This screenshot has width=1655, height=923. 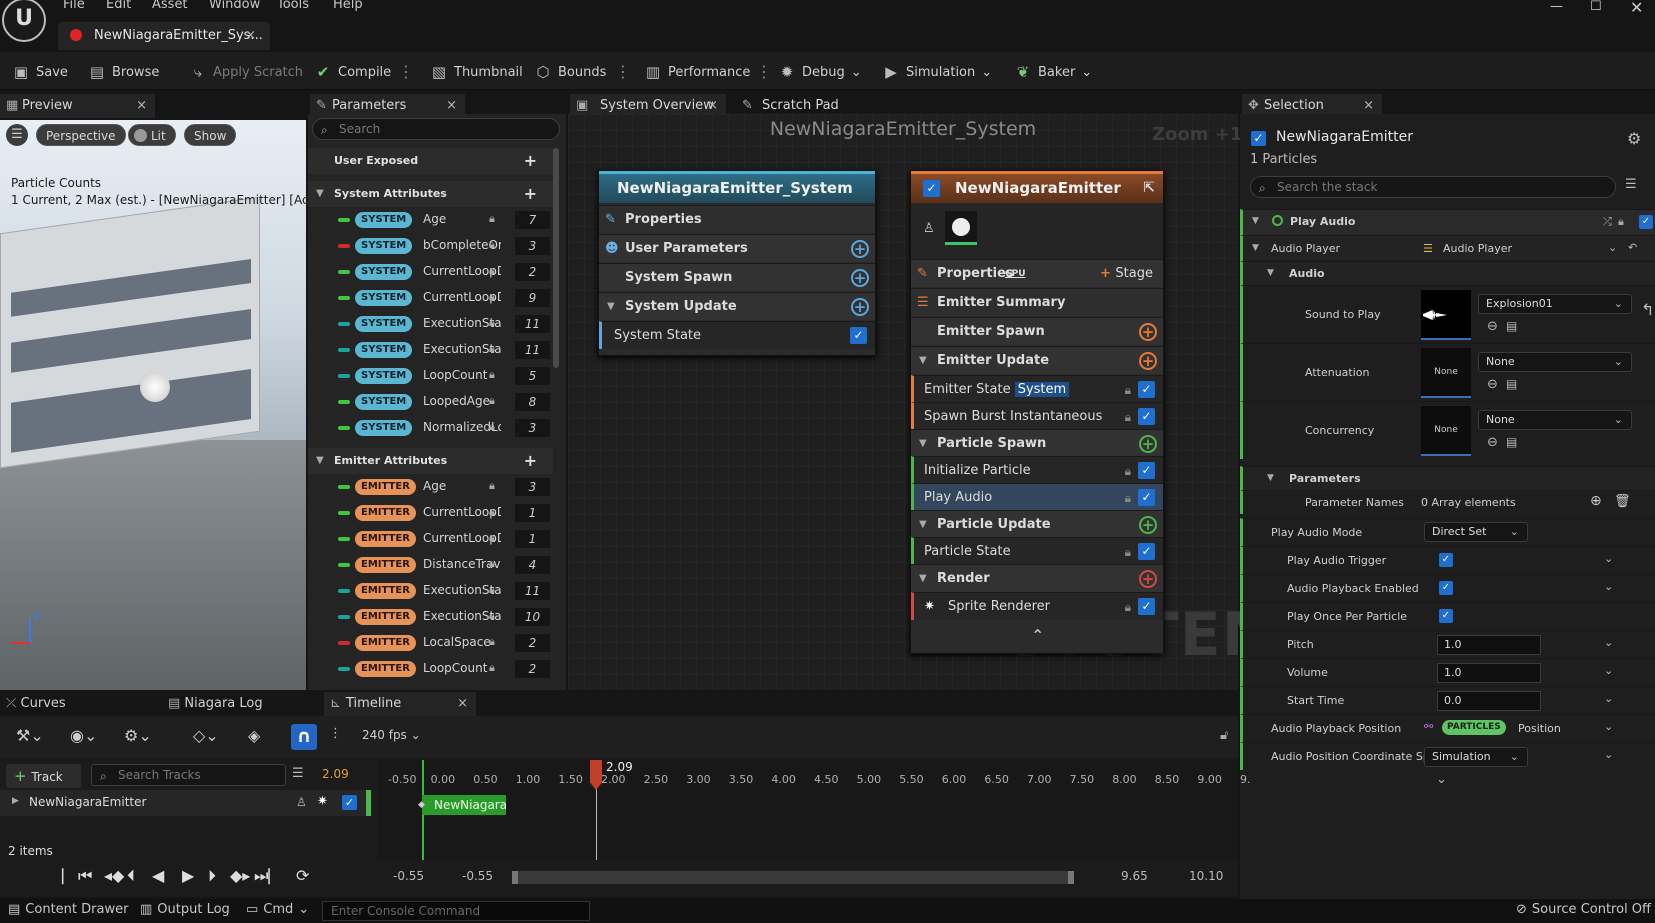 What do you see at coordinates (131, 876) in the screenshot?
I see `step-back-icon: ⏴` at bounding box center [131, 876].